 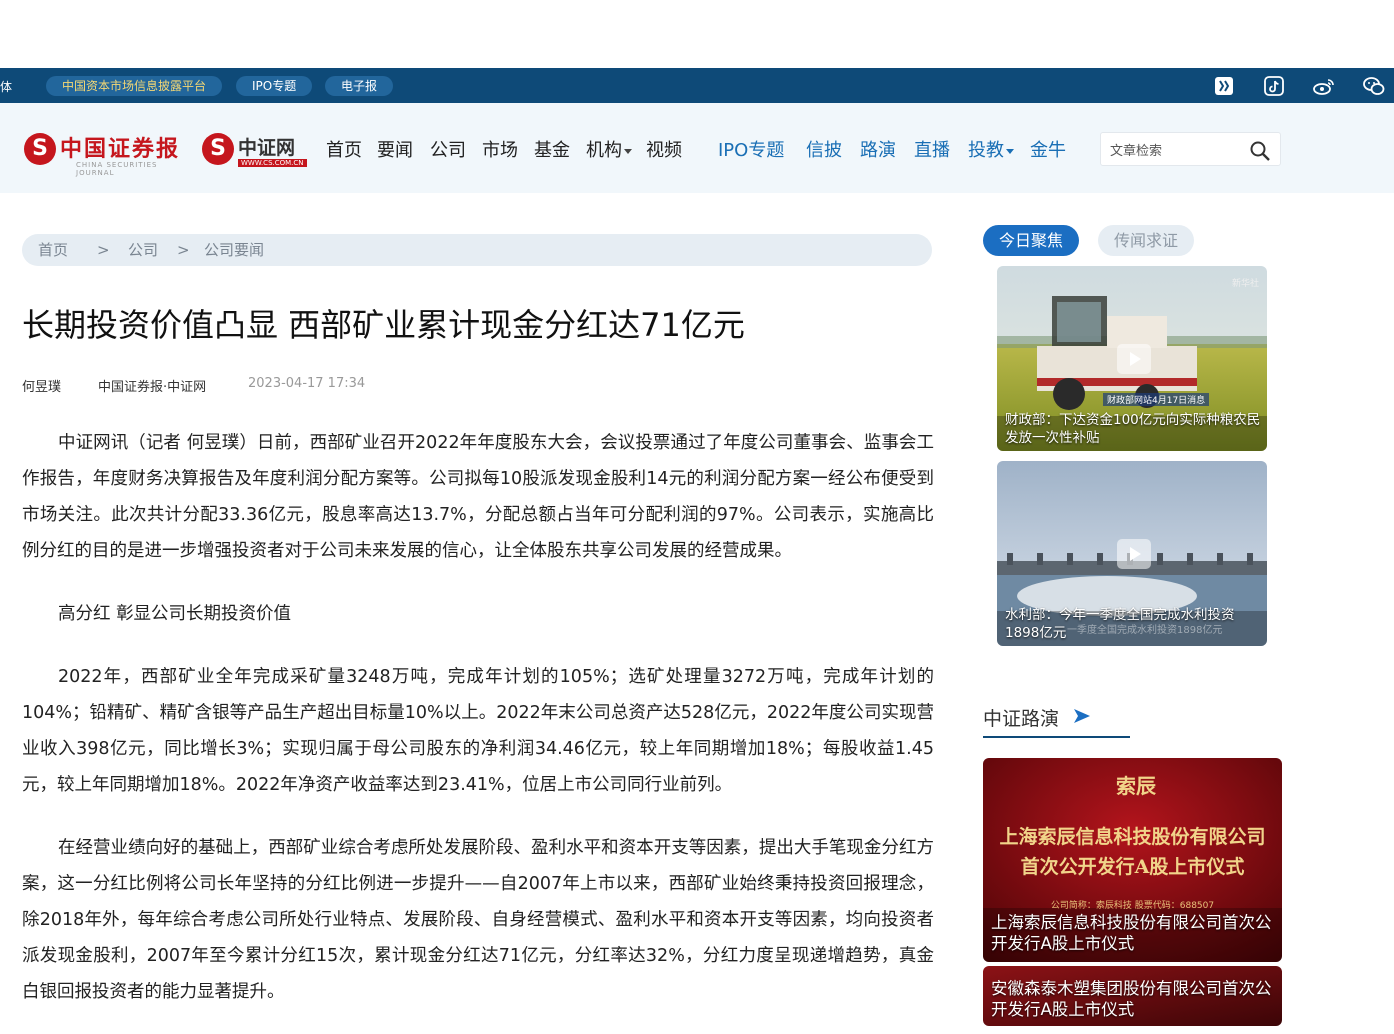 What do you see at coordinates (1056, 737) in the screenshot?
I see `section-underline` at bounding box center [1056, 737].